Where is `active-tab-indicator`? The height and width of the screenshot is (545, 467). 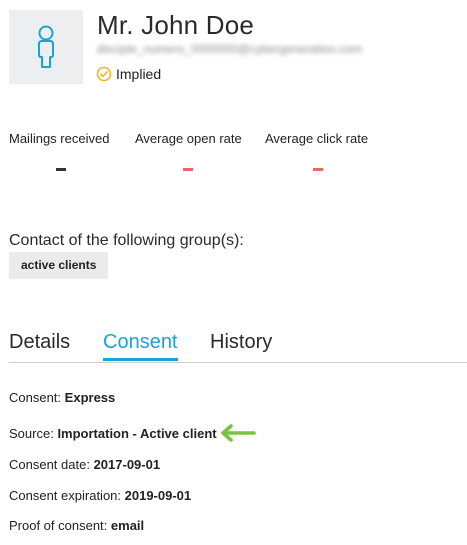
active-tab-indicator is located at coordinates (140, 359).